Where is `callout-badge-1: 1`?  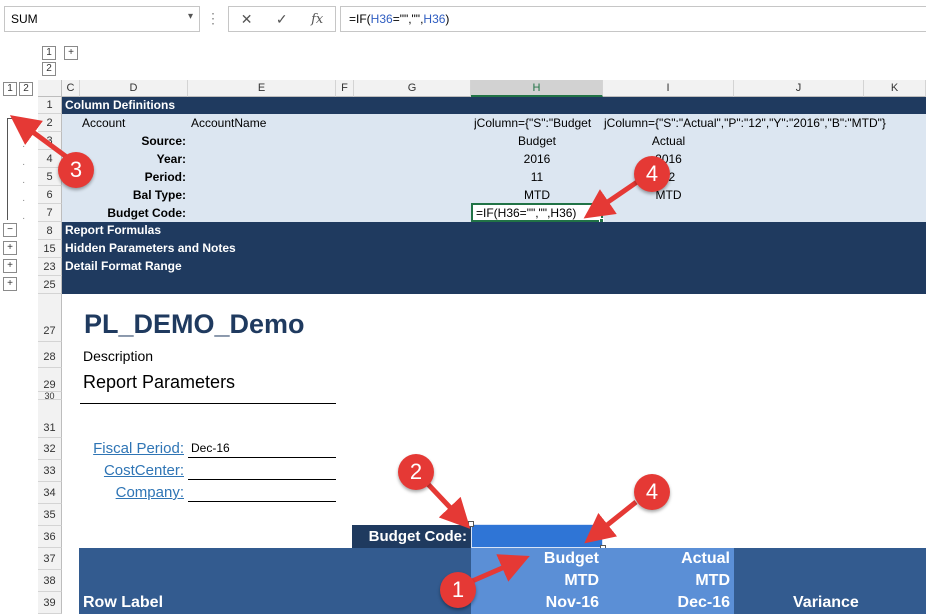 callout-badge-1: 1 is located at coordinates (458, 590).